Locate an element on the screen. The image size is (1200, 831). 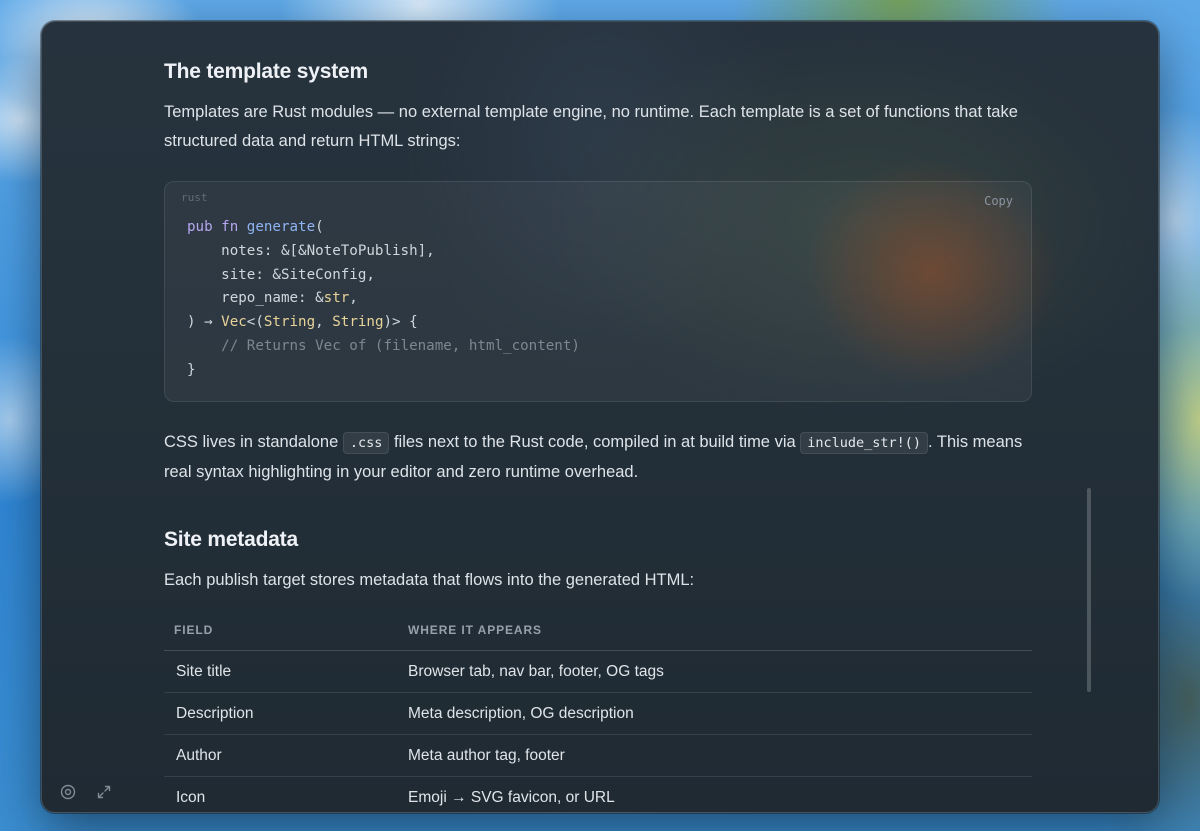
table-row: Author Meta author tag, footer is located at coordinates (598, 755).